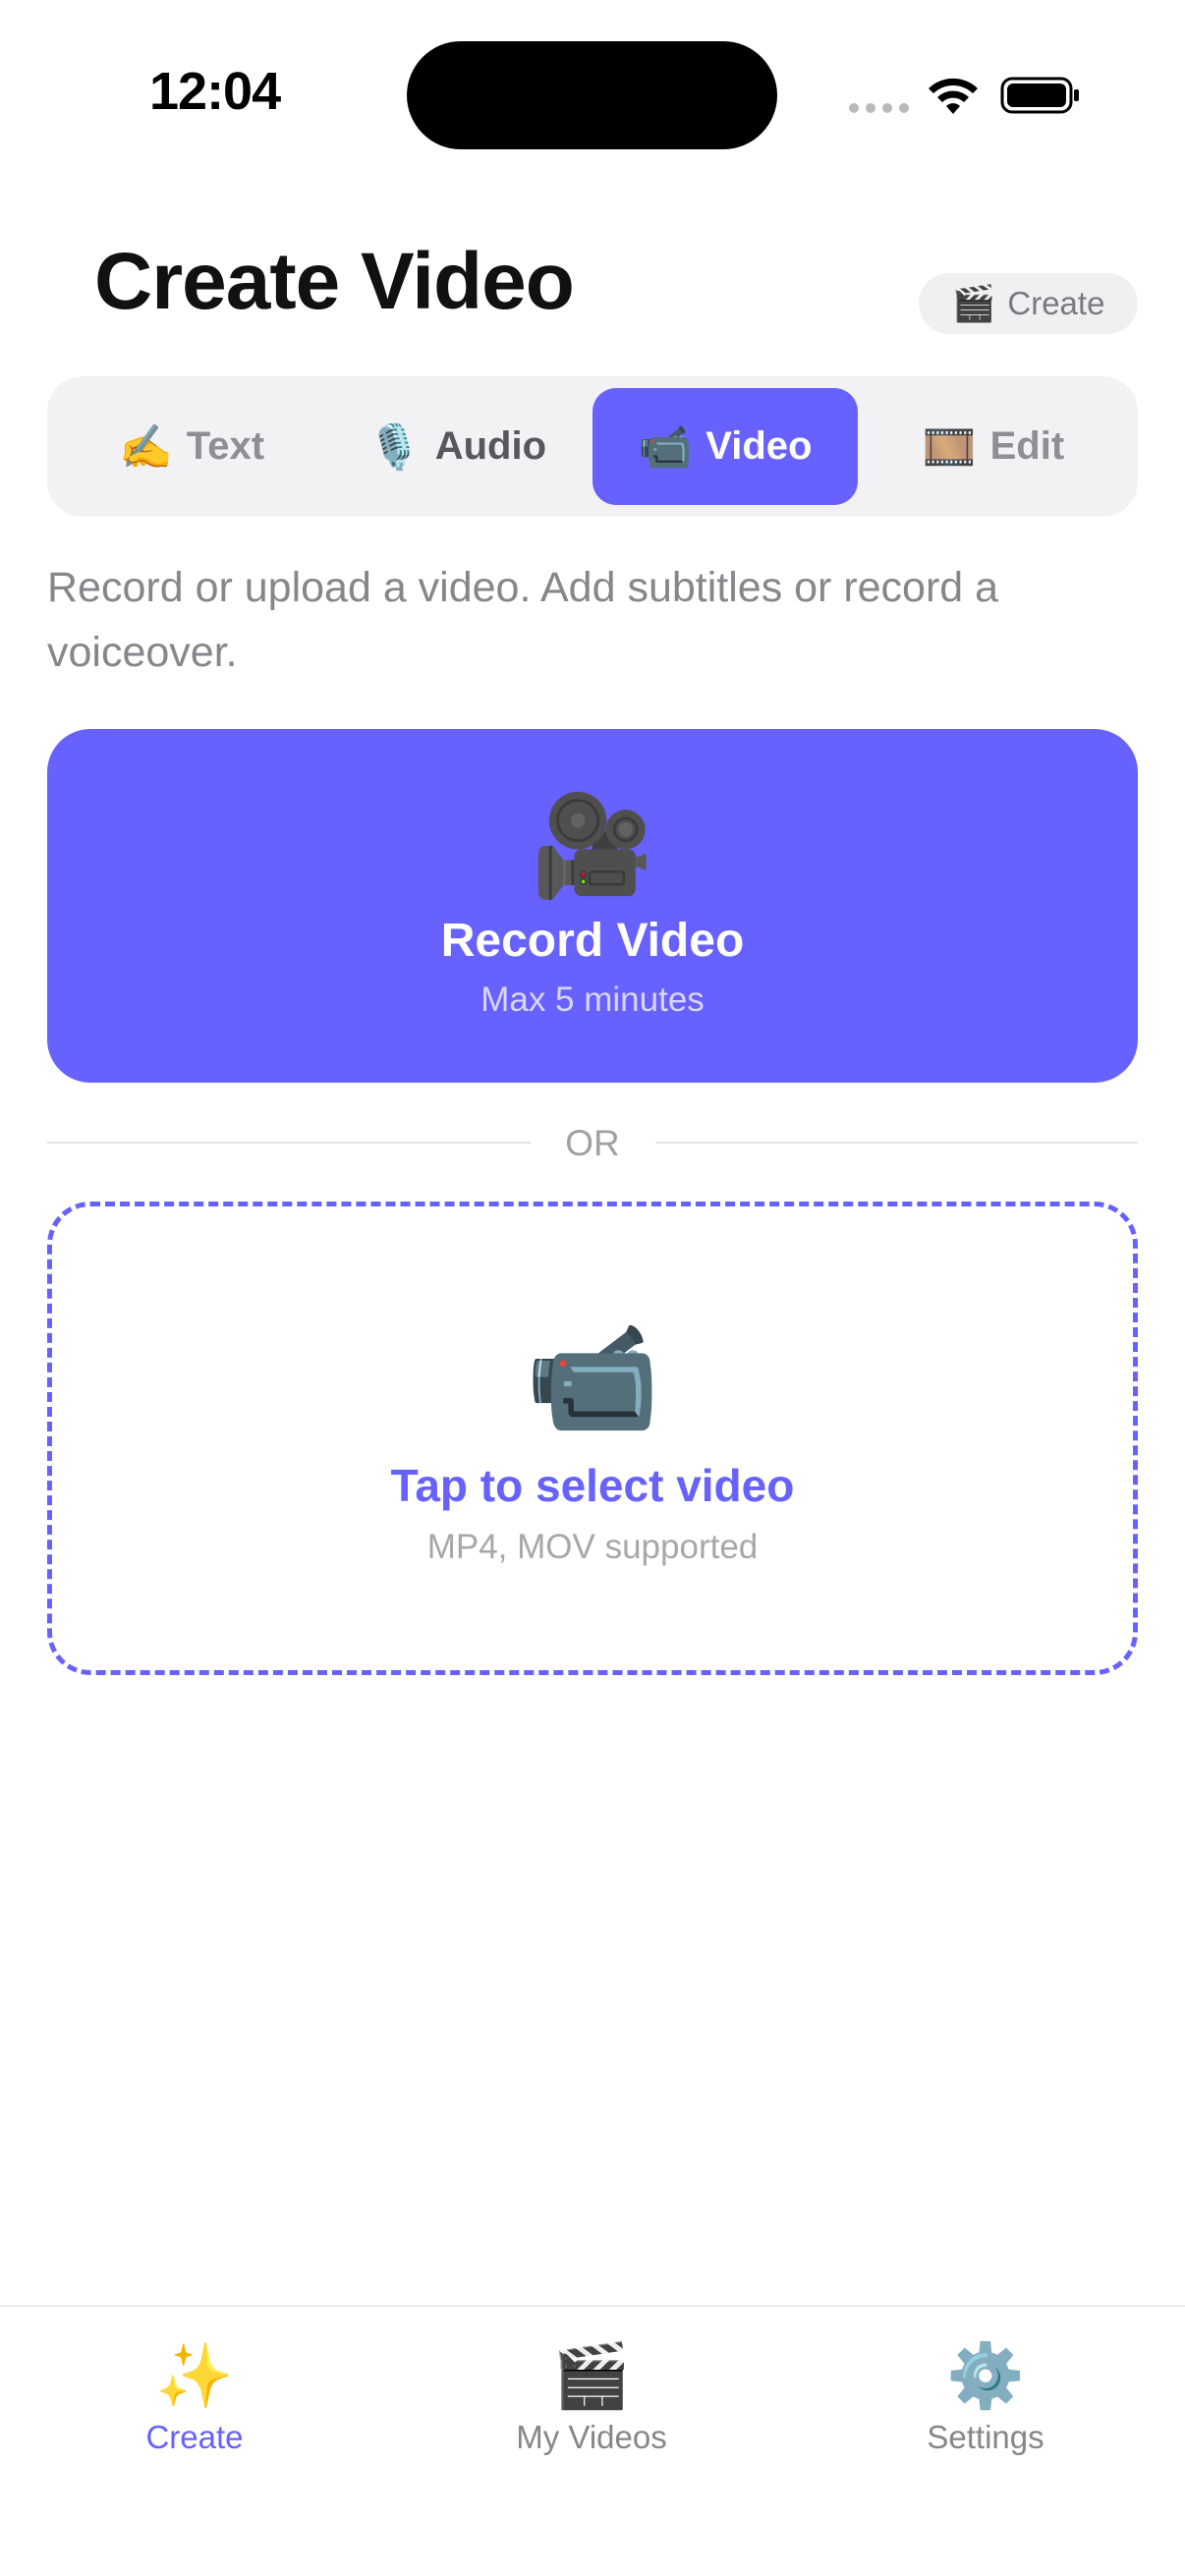 This screenshot has height=2576, width=1185. Describe the element at coordinates (1027, 446) in the screenshot. I see `segment-edit-label: Edit` at that location.